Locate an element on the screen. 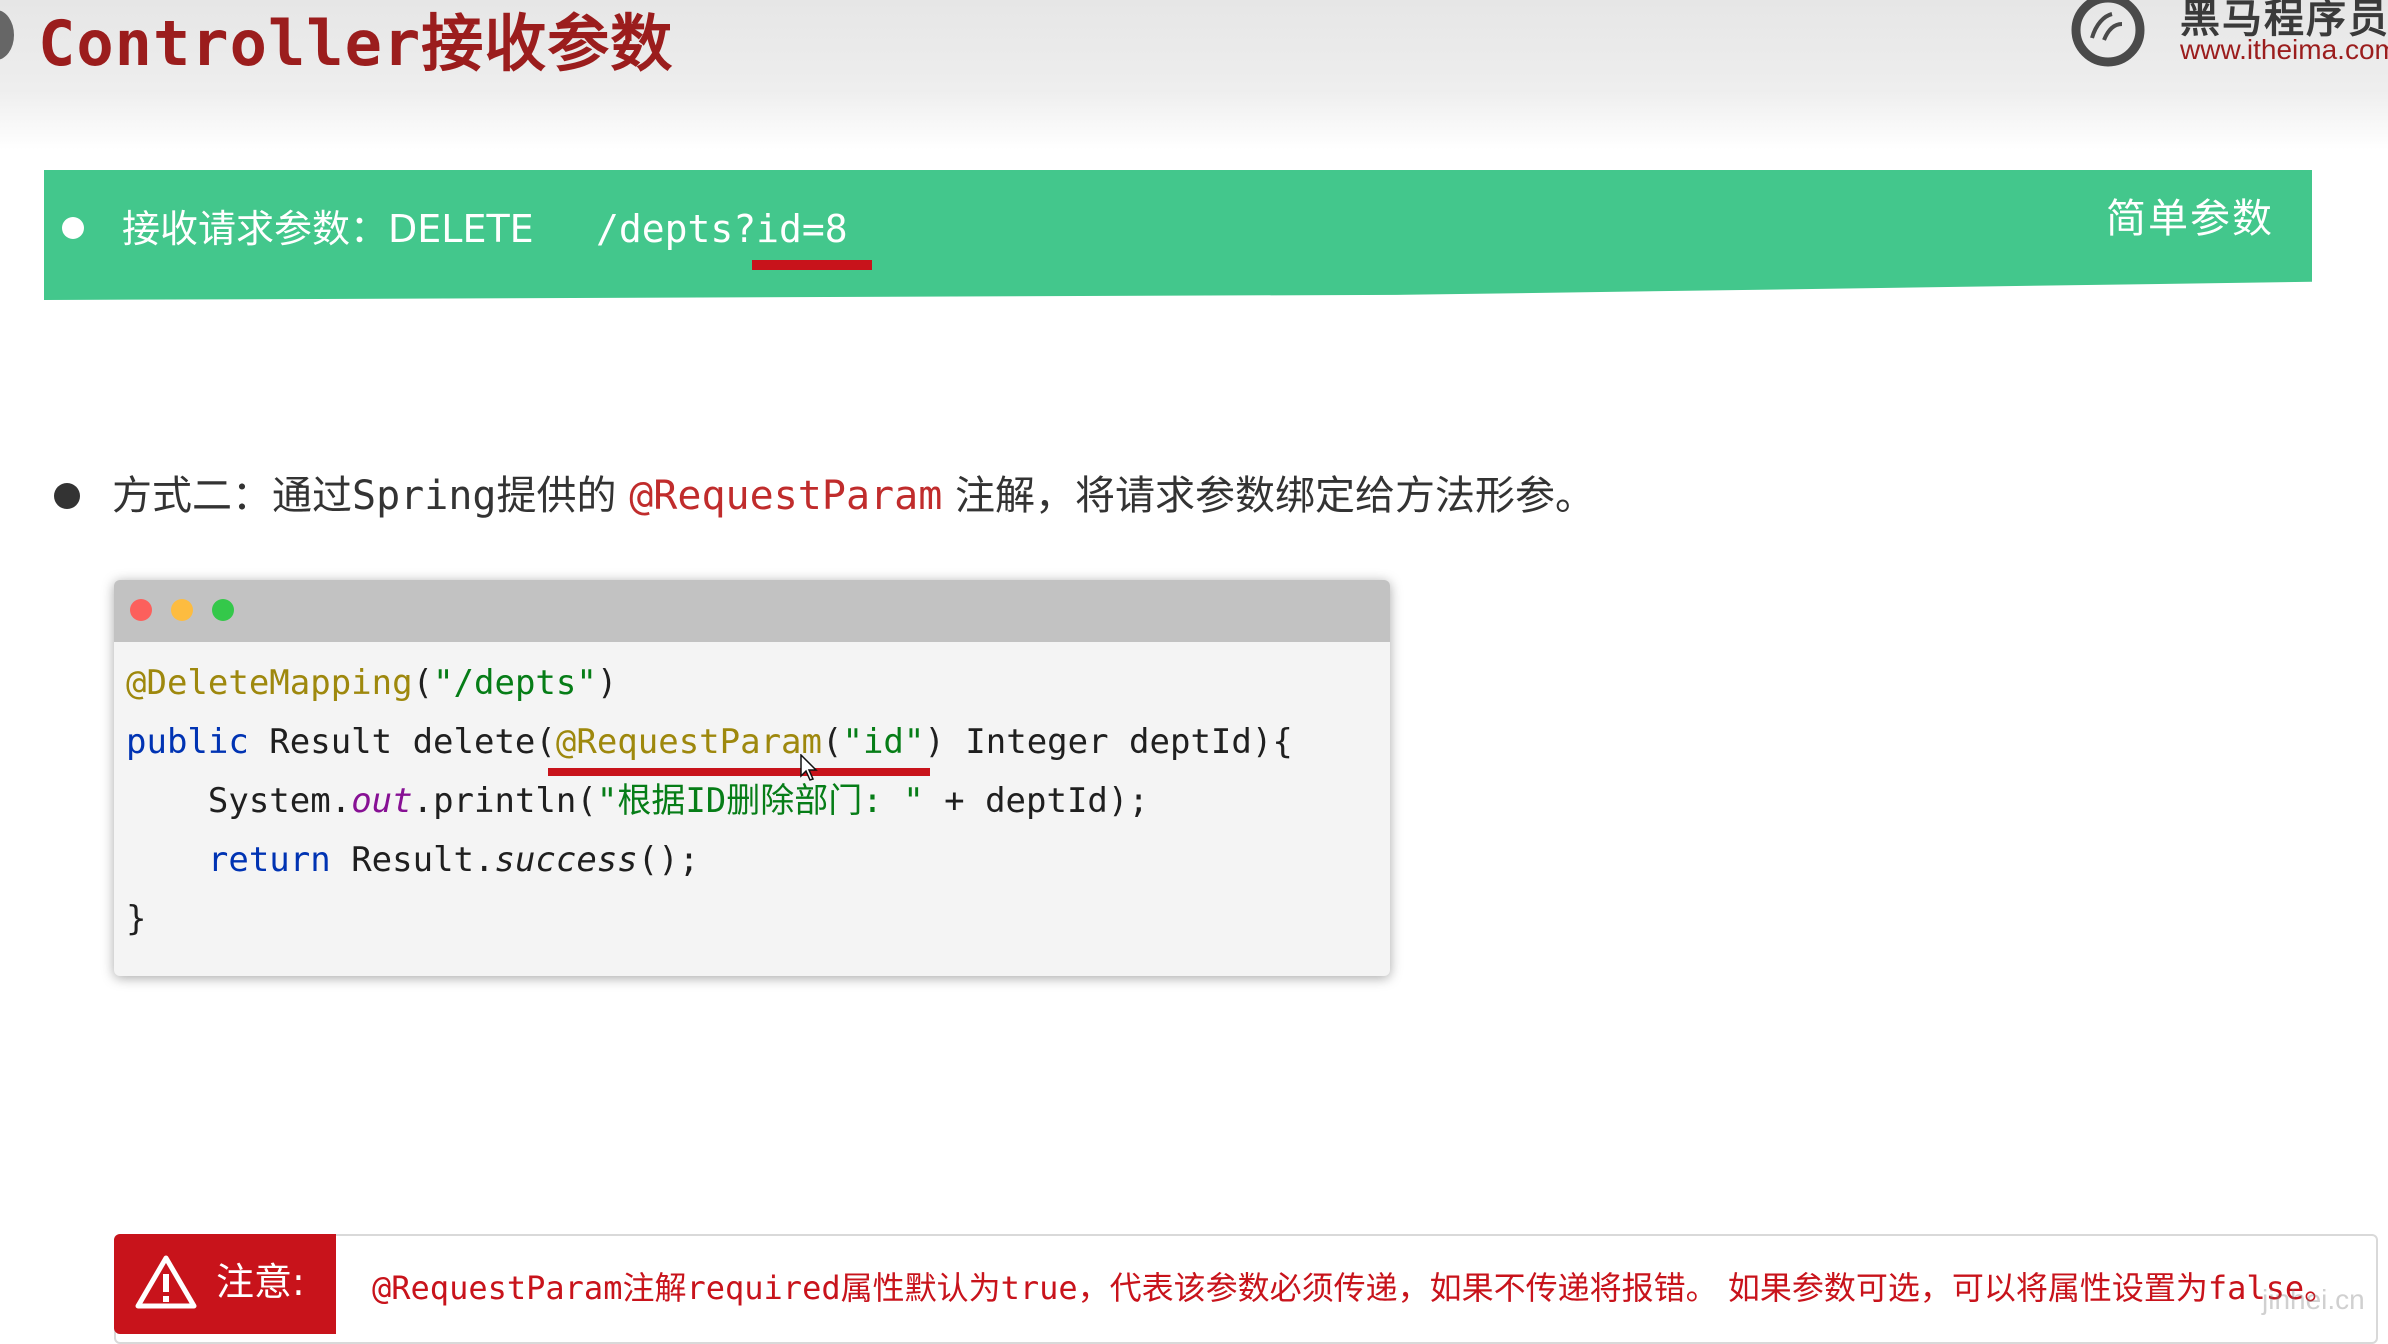 The image size is (2388, 1344). bullet-suffix: 注解，将请求参数绑定给方法形参。 is located at coordinates (1269, 496).